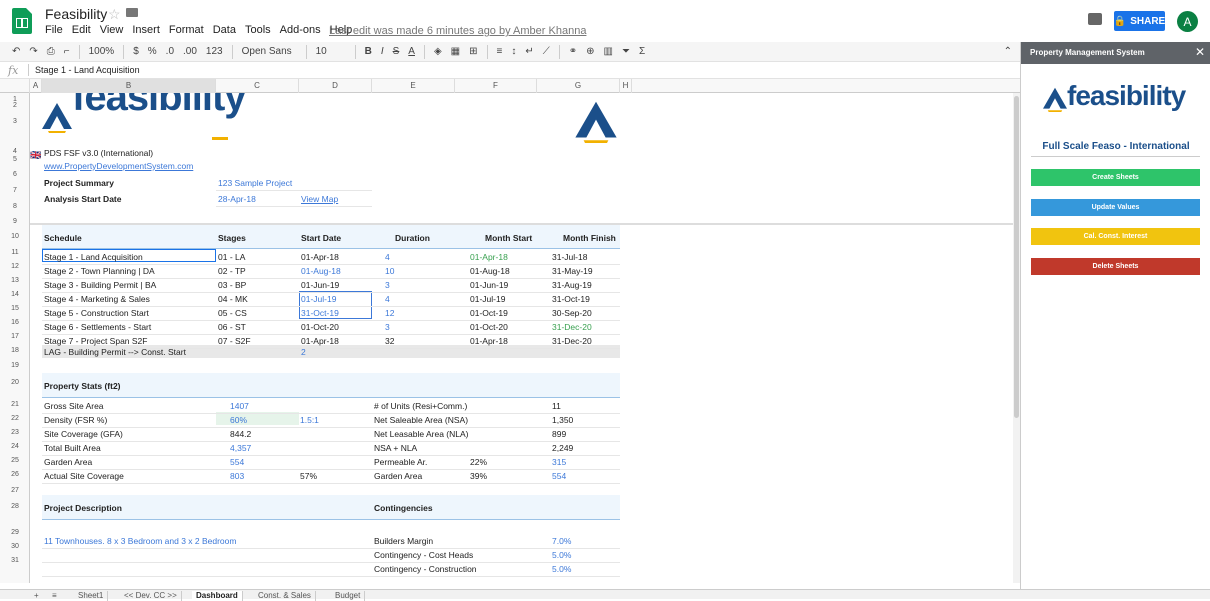 This screenshot has width=1210, height=601. I want to click on paint-format-icon: ⌐, so click(67, 51).